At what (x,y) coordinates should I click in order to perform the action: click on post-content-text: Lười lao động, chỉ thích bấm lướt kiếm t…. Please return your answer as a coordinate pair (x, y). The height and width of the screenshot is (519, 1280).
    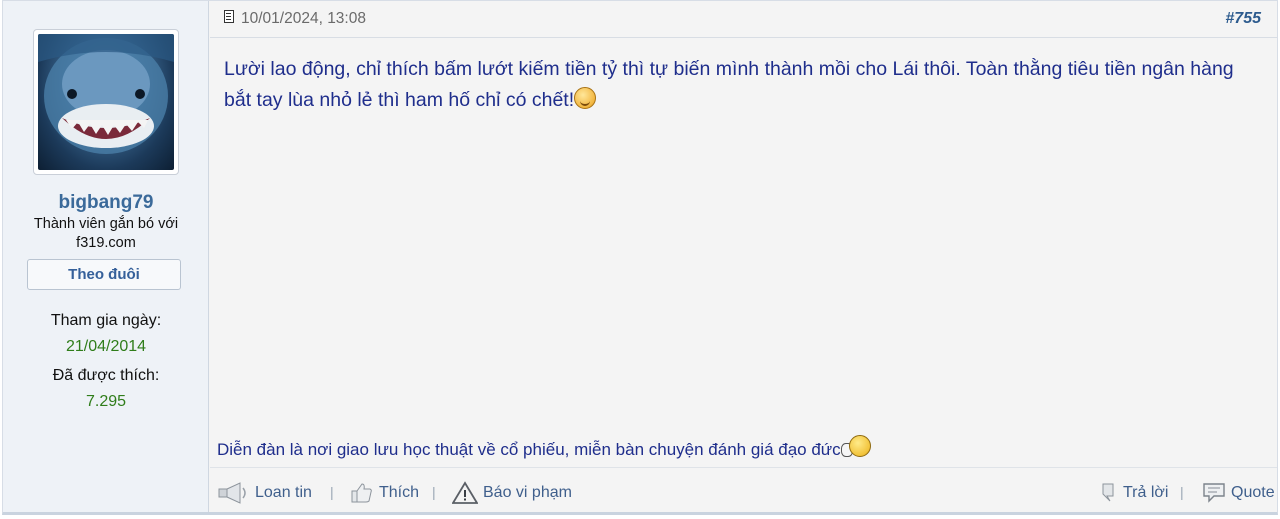
    Looking at the image, I should click on (729, 84).